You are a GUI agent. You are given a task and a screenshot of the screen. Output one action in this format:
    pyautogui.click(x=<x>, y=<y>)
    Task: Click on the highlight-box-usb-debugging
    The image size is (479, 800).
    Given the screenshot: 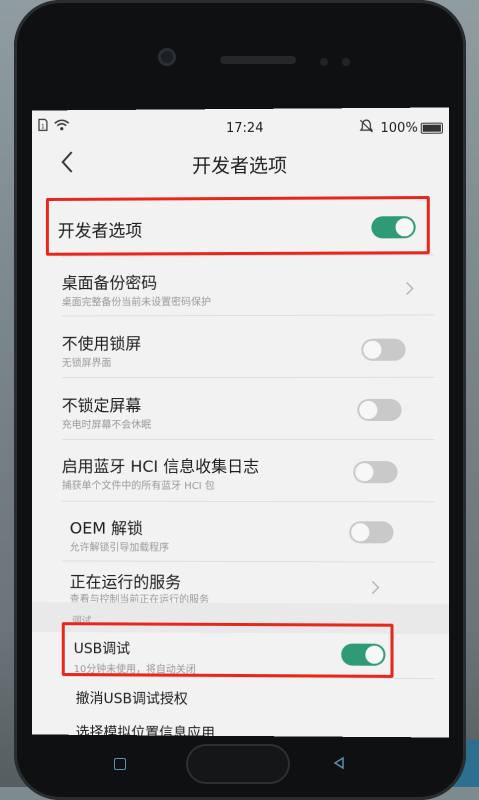 What is the action you would take?
    pyautogui.click(x=227, y=650)
    